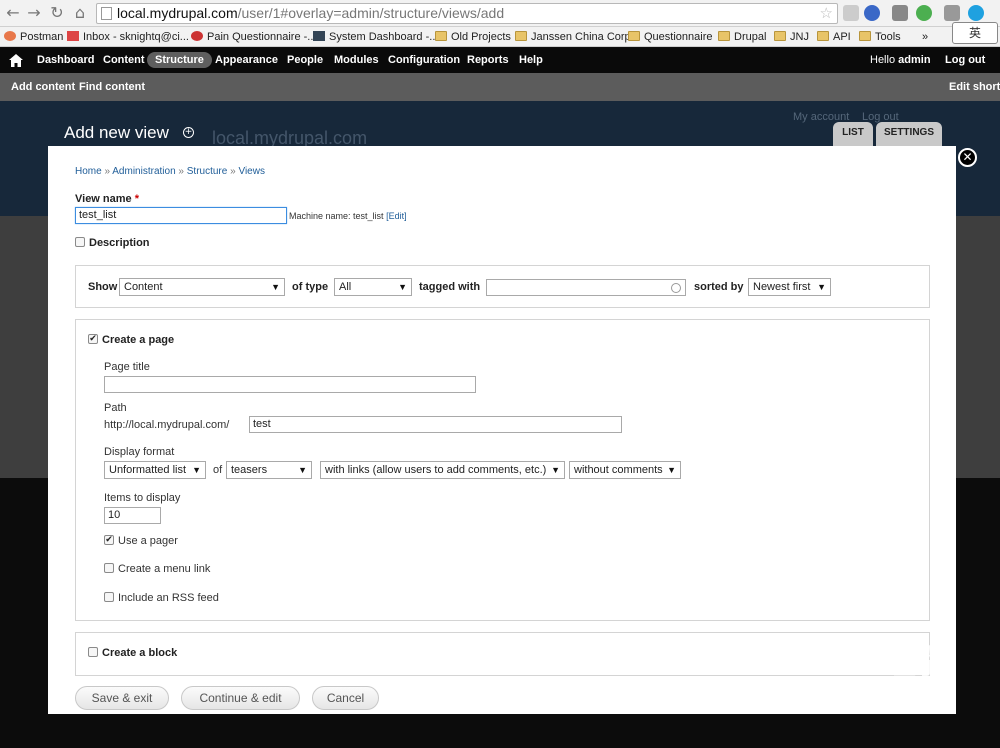 The image size is (1000, 748). I want to click on display-format-select: Unformatted list ▼, so click(155, 470).